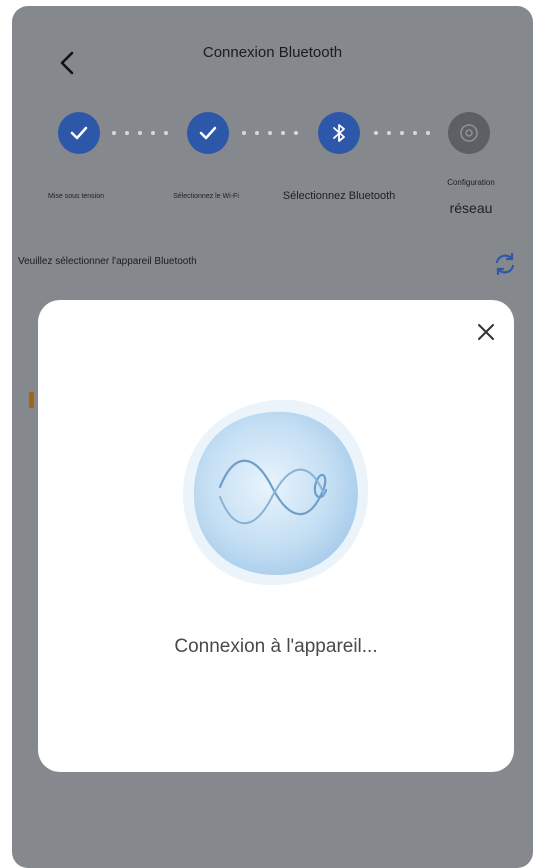 The width and height of the screenshot is (533, 868). I want to click on step-4-label-line2: réseau, so click(471, 208).